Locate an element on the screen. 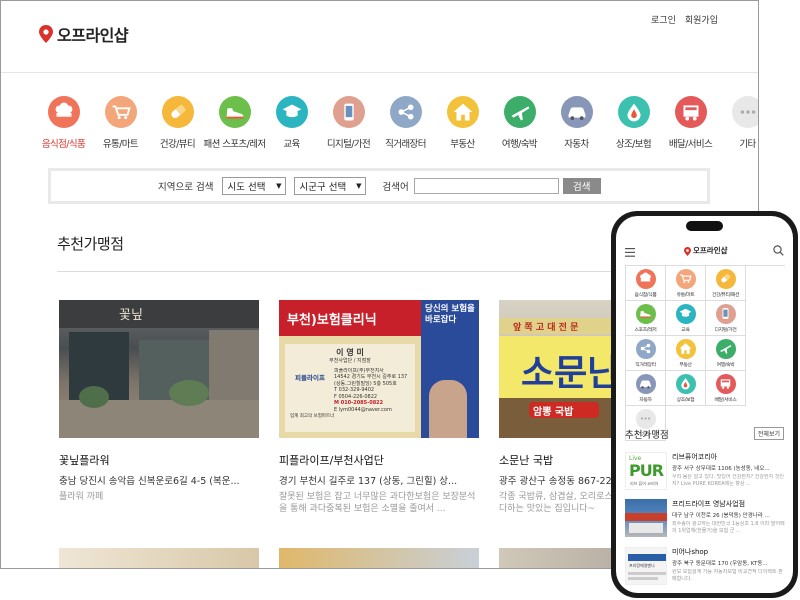 The width and height of the screenshot is (800, 600). mobile-category-label: 자동차 is located at coordinates (645, 400).